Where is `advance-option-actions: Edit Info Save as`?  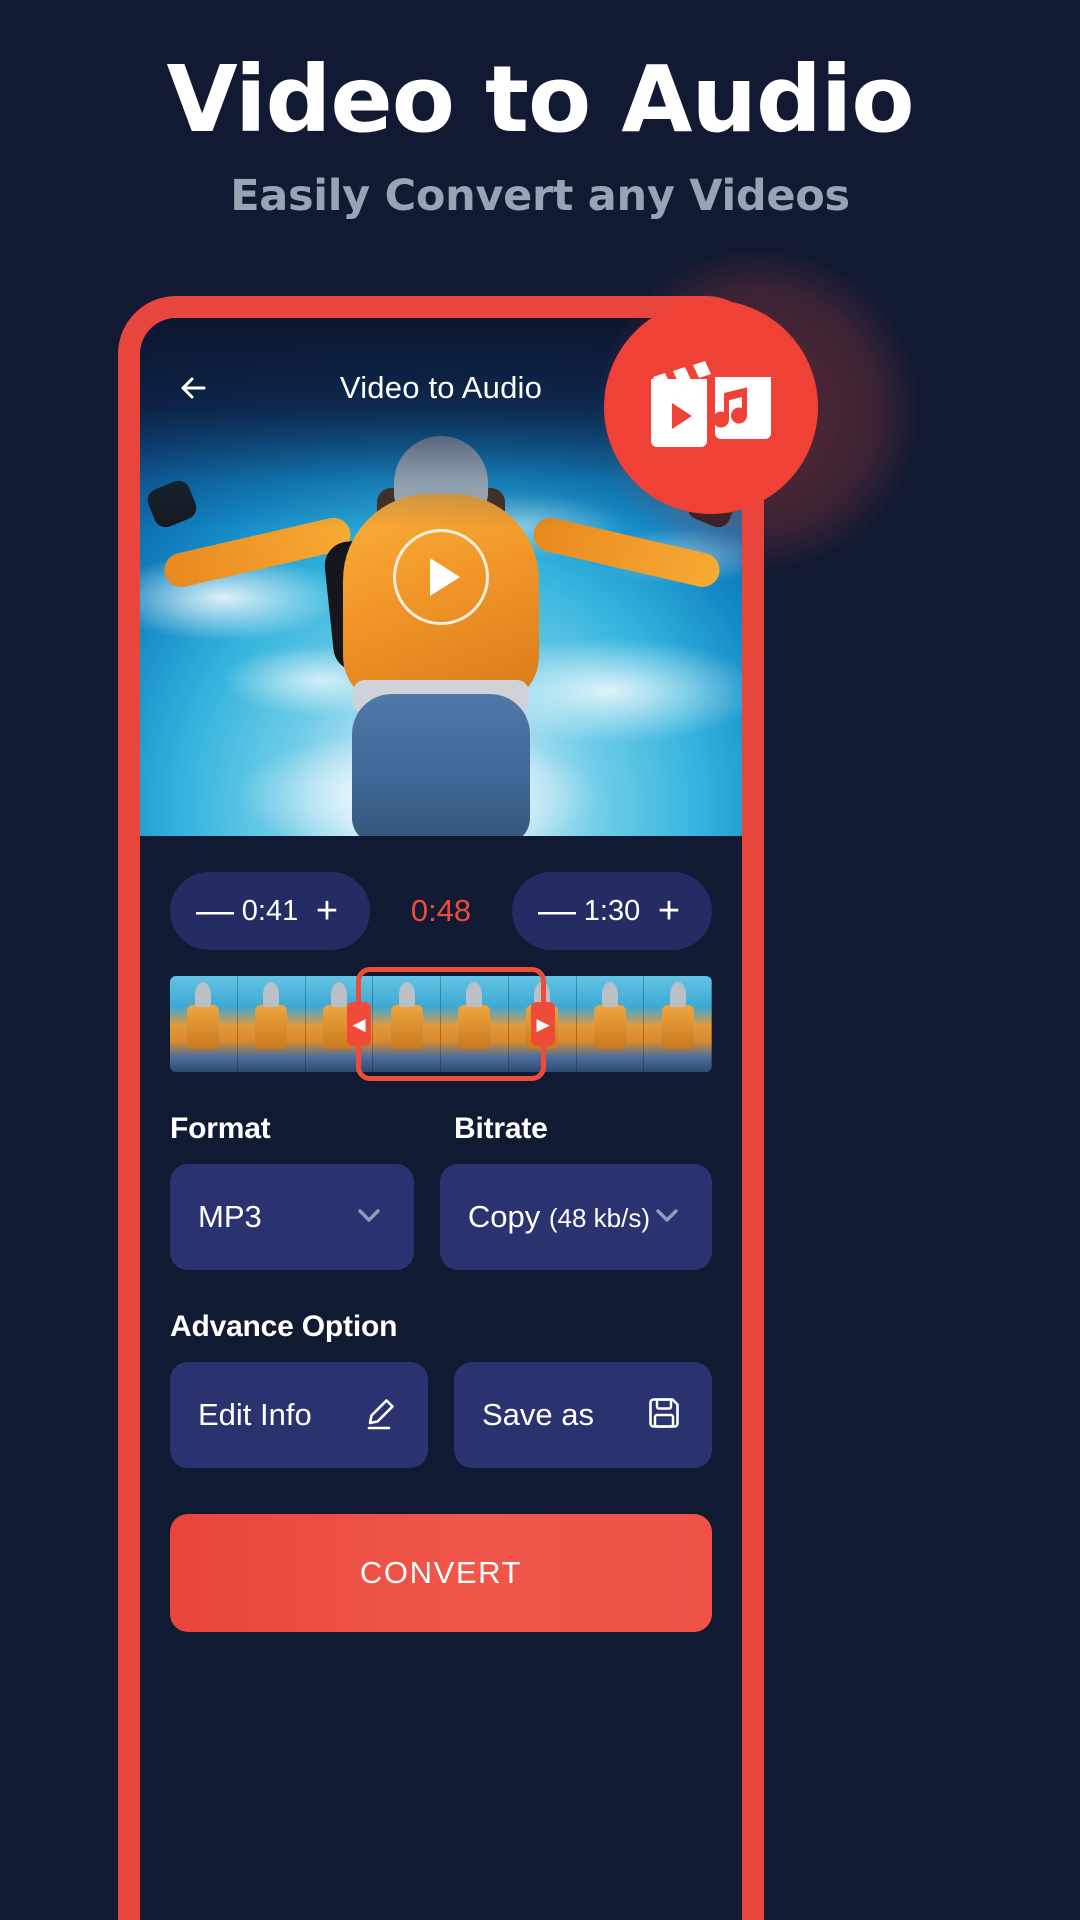 advance-option-actions: Edit Info Save as is located at coordinates (441, 1415).